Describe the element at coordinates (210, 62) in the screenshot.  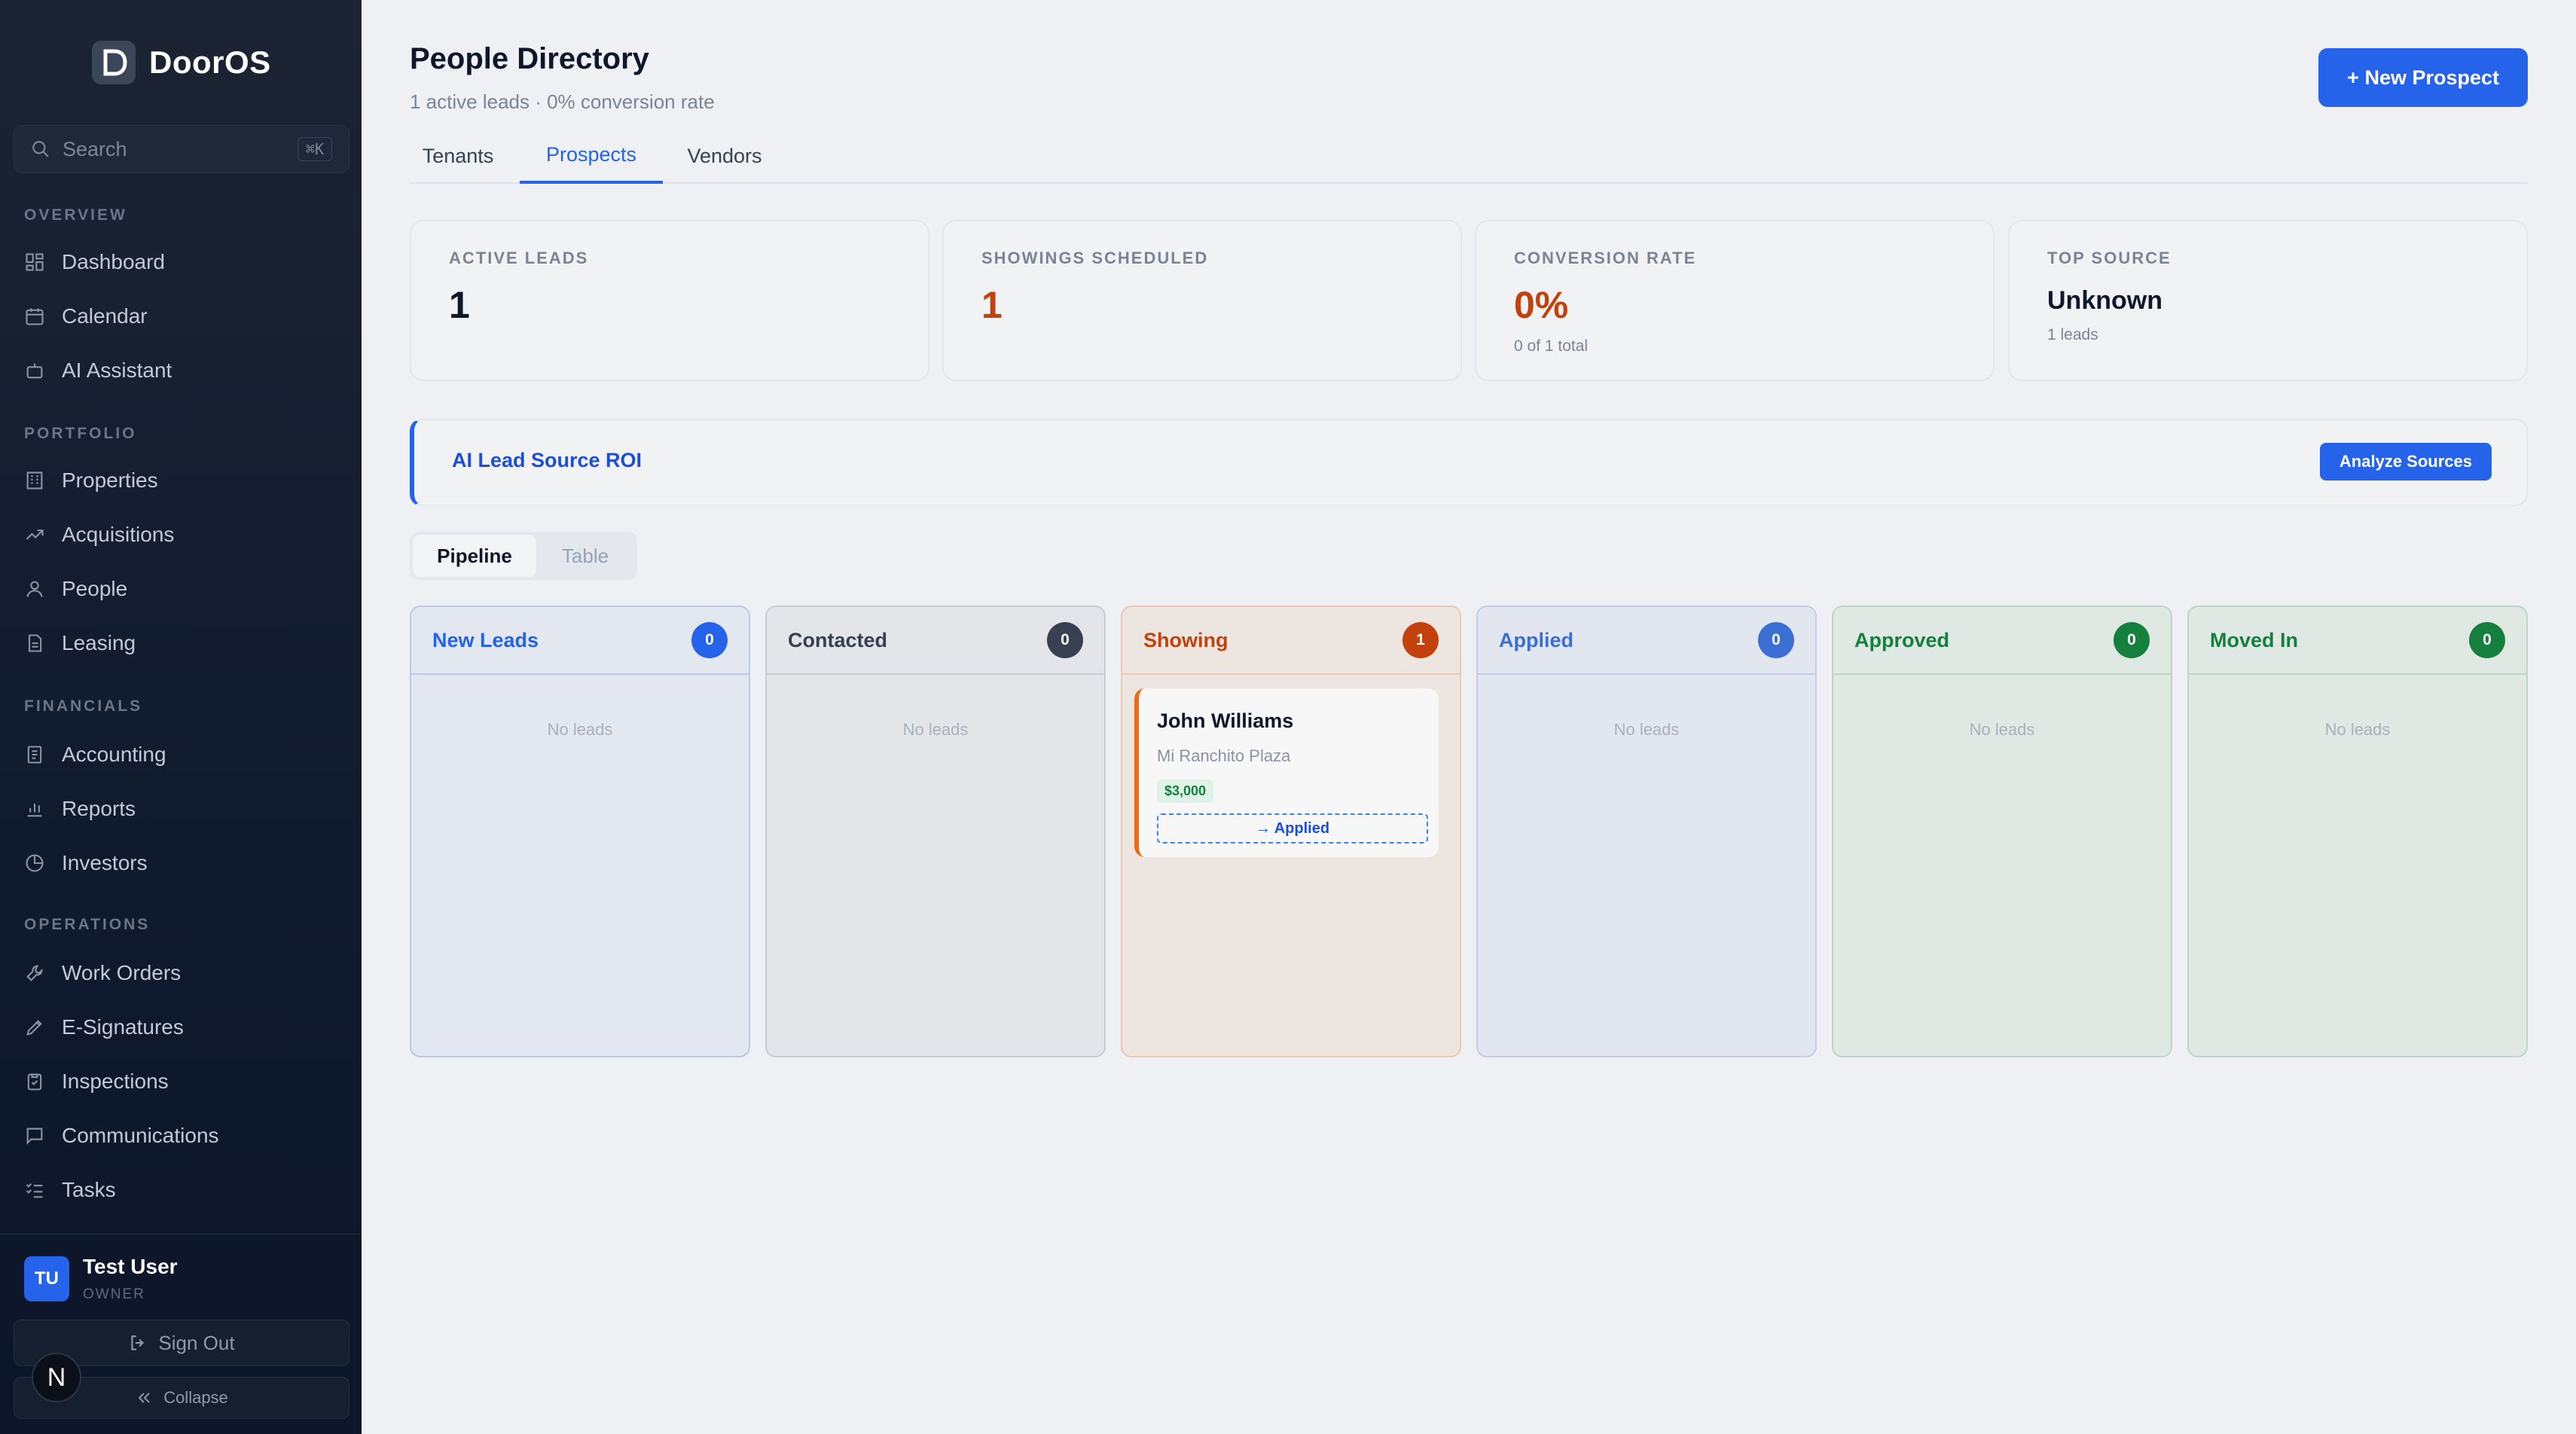
I see `app-name: DoorOS` at that location.